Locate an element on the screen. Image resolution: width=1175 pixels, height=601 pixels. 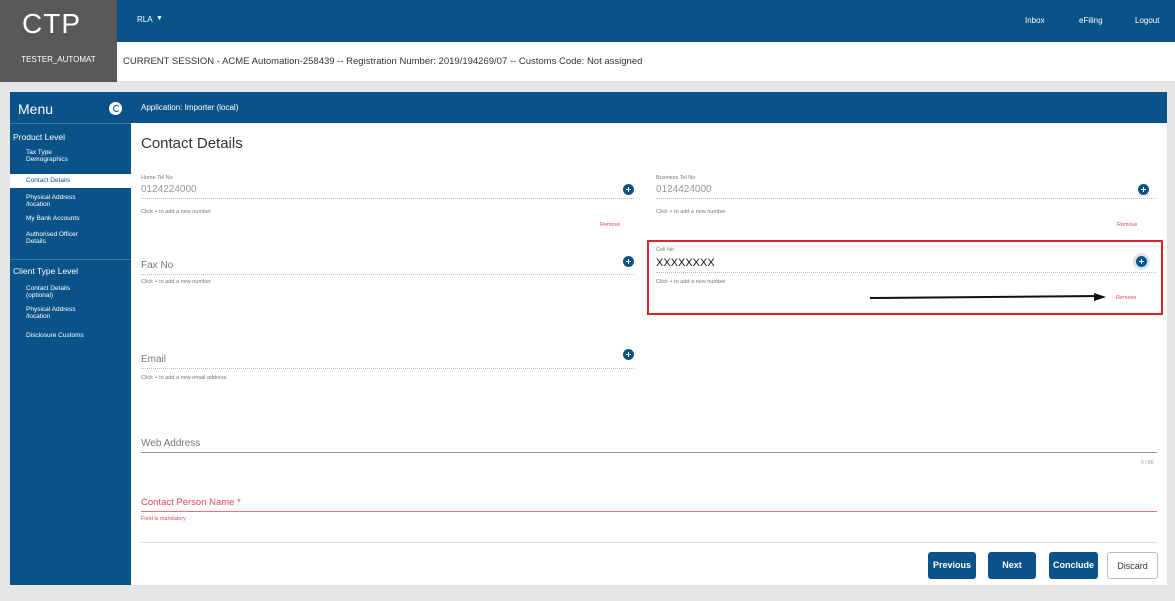
business-tel-input: 0124424000 is located at coordinates (684, 189).